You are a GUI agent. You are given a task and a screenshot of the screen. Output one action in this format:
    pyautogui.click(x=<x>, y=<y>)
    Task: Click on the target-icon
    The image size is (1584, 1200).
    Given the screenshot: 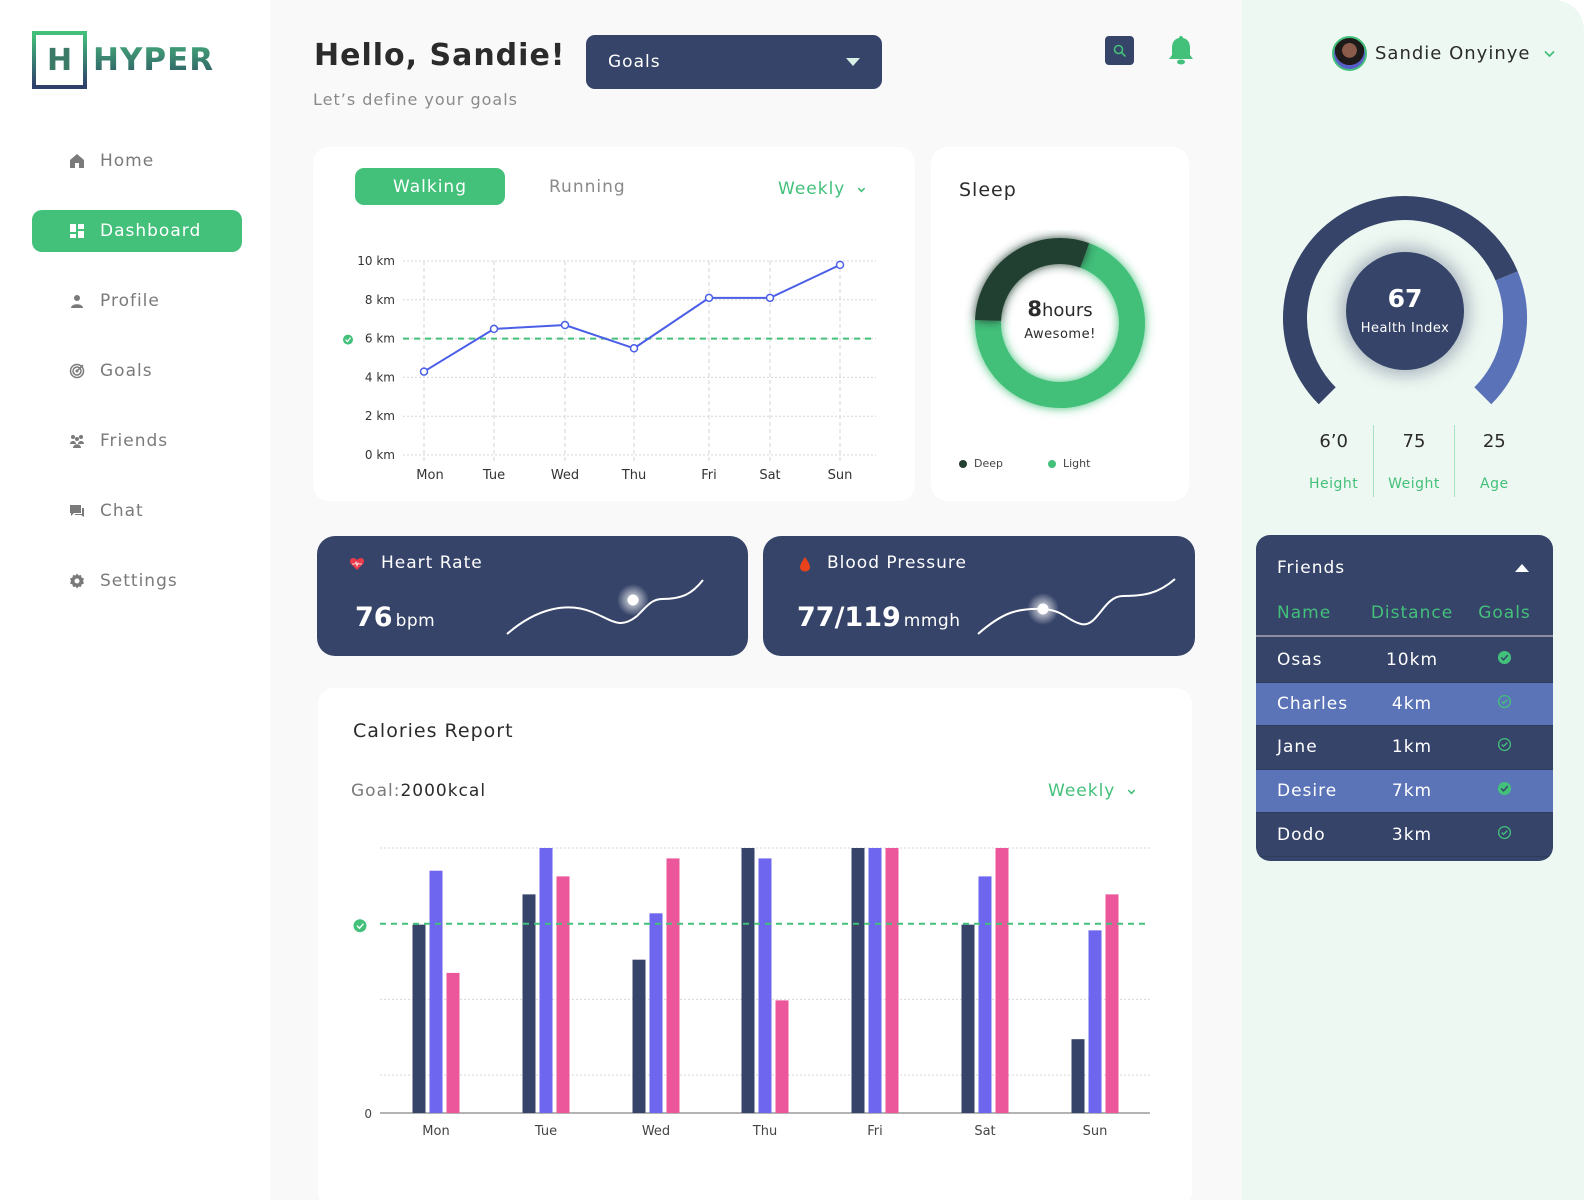 What is the action you would take?
    pyautogui.click(x=77, y=371)
    